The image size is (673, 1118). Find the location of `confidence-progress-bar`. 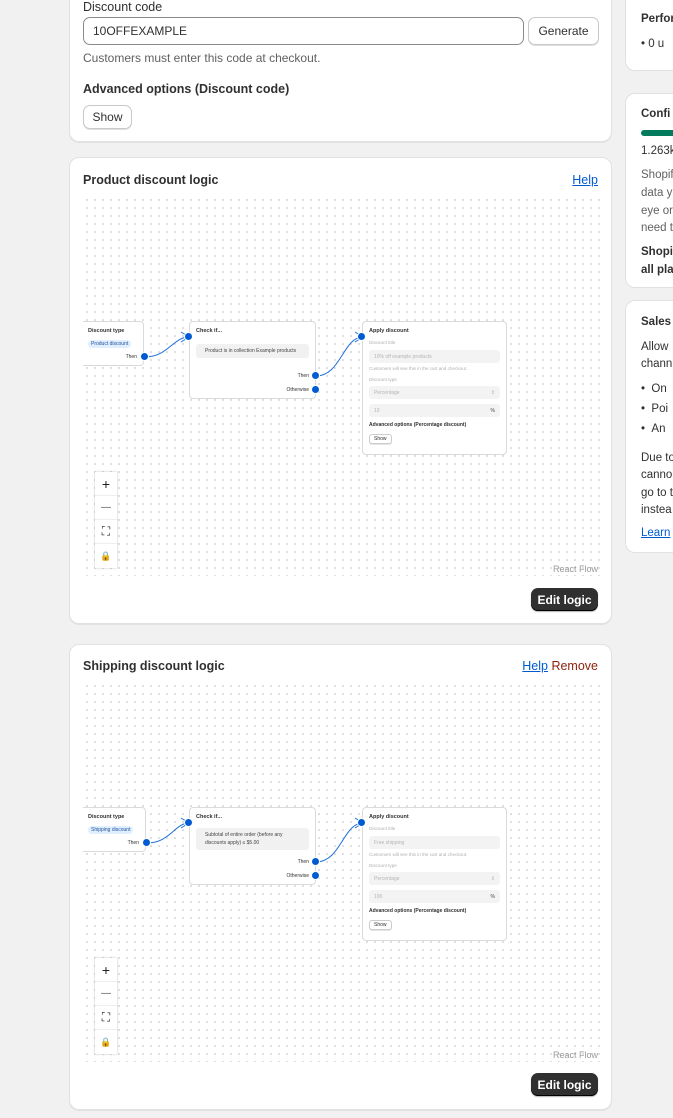

confidence-progress-bar is located at coordinates (657, 133).